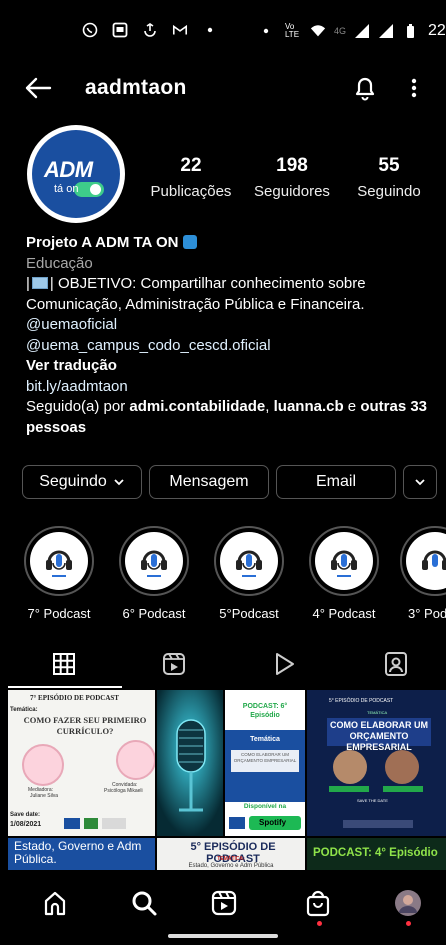  I want to click on post-available: Disponível na, so click(265, 806).